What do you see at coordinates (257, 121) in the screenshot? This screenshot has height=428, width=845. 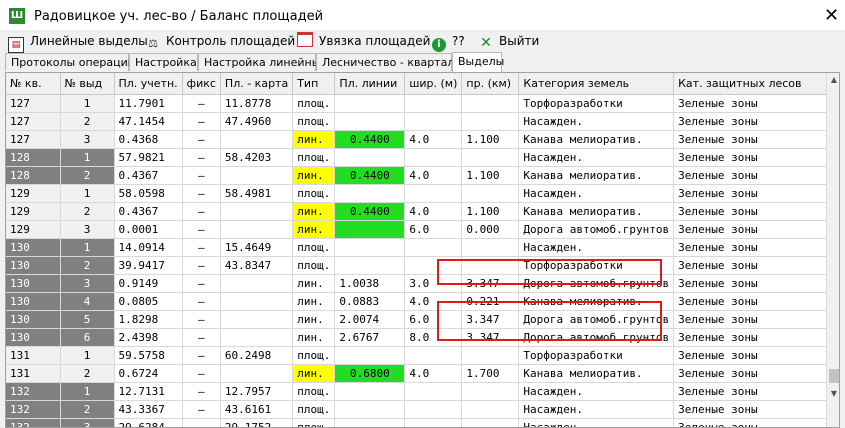 I see `cell-area-map: 47.4960` at bounding box center [257, 121].